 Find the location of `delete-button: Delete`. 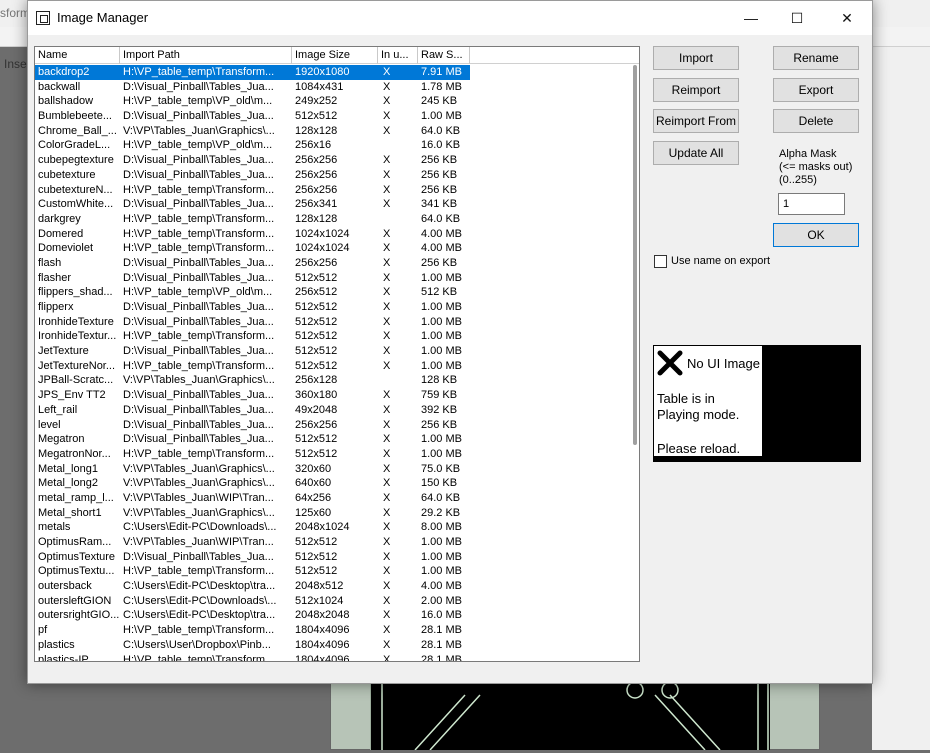

delete-button: Delete is located at coordinates (816, 121).